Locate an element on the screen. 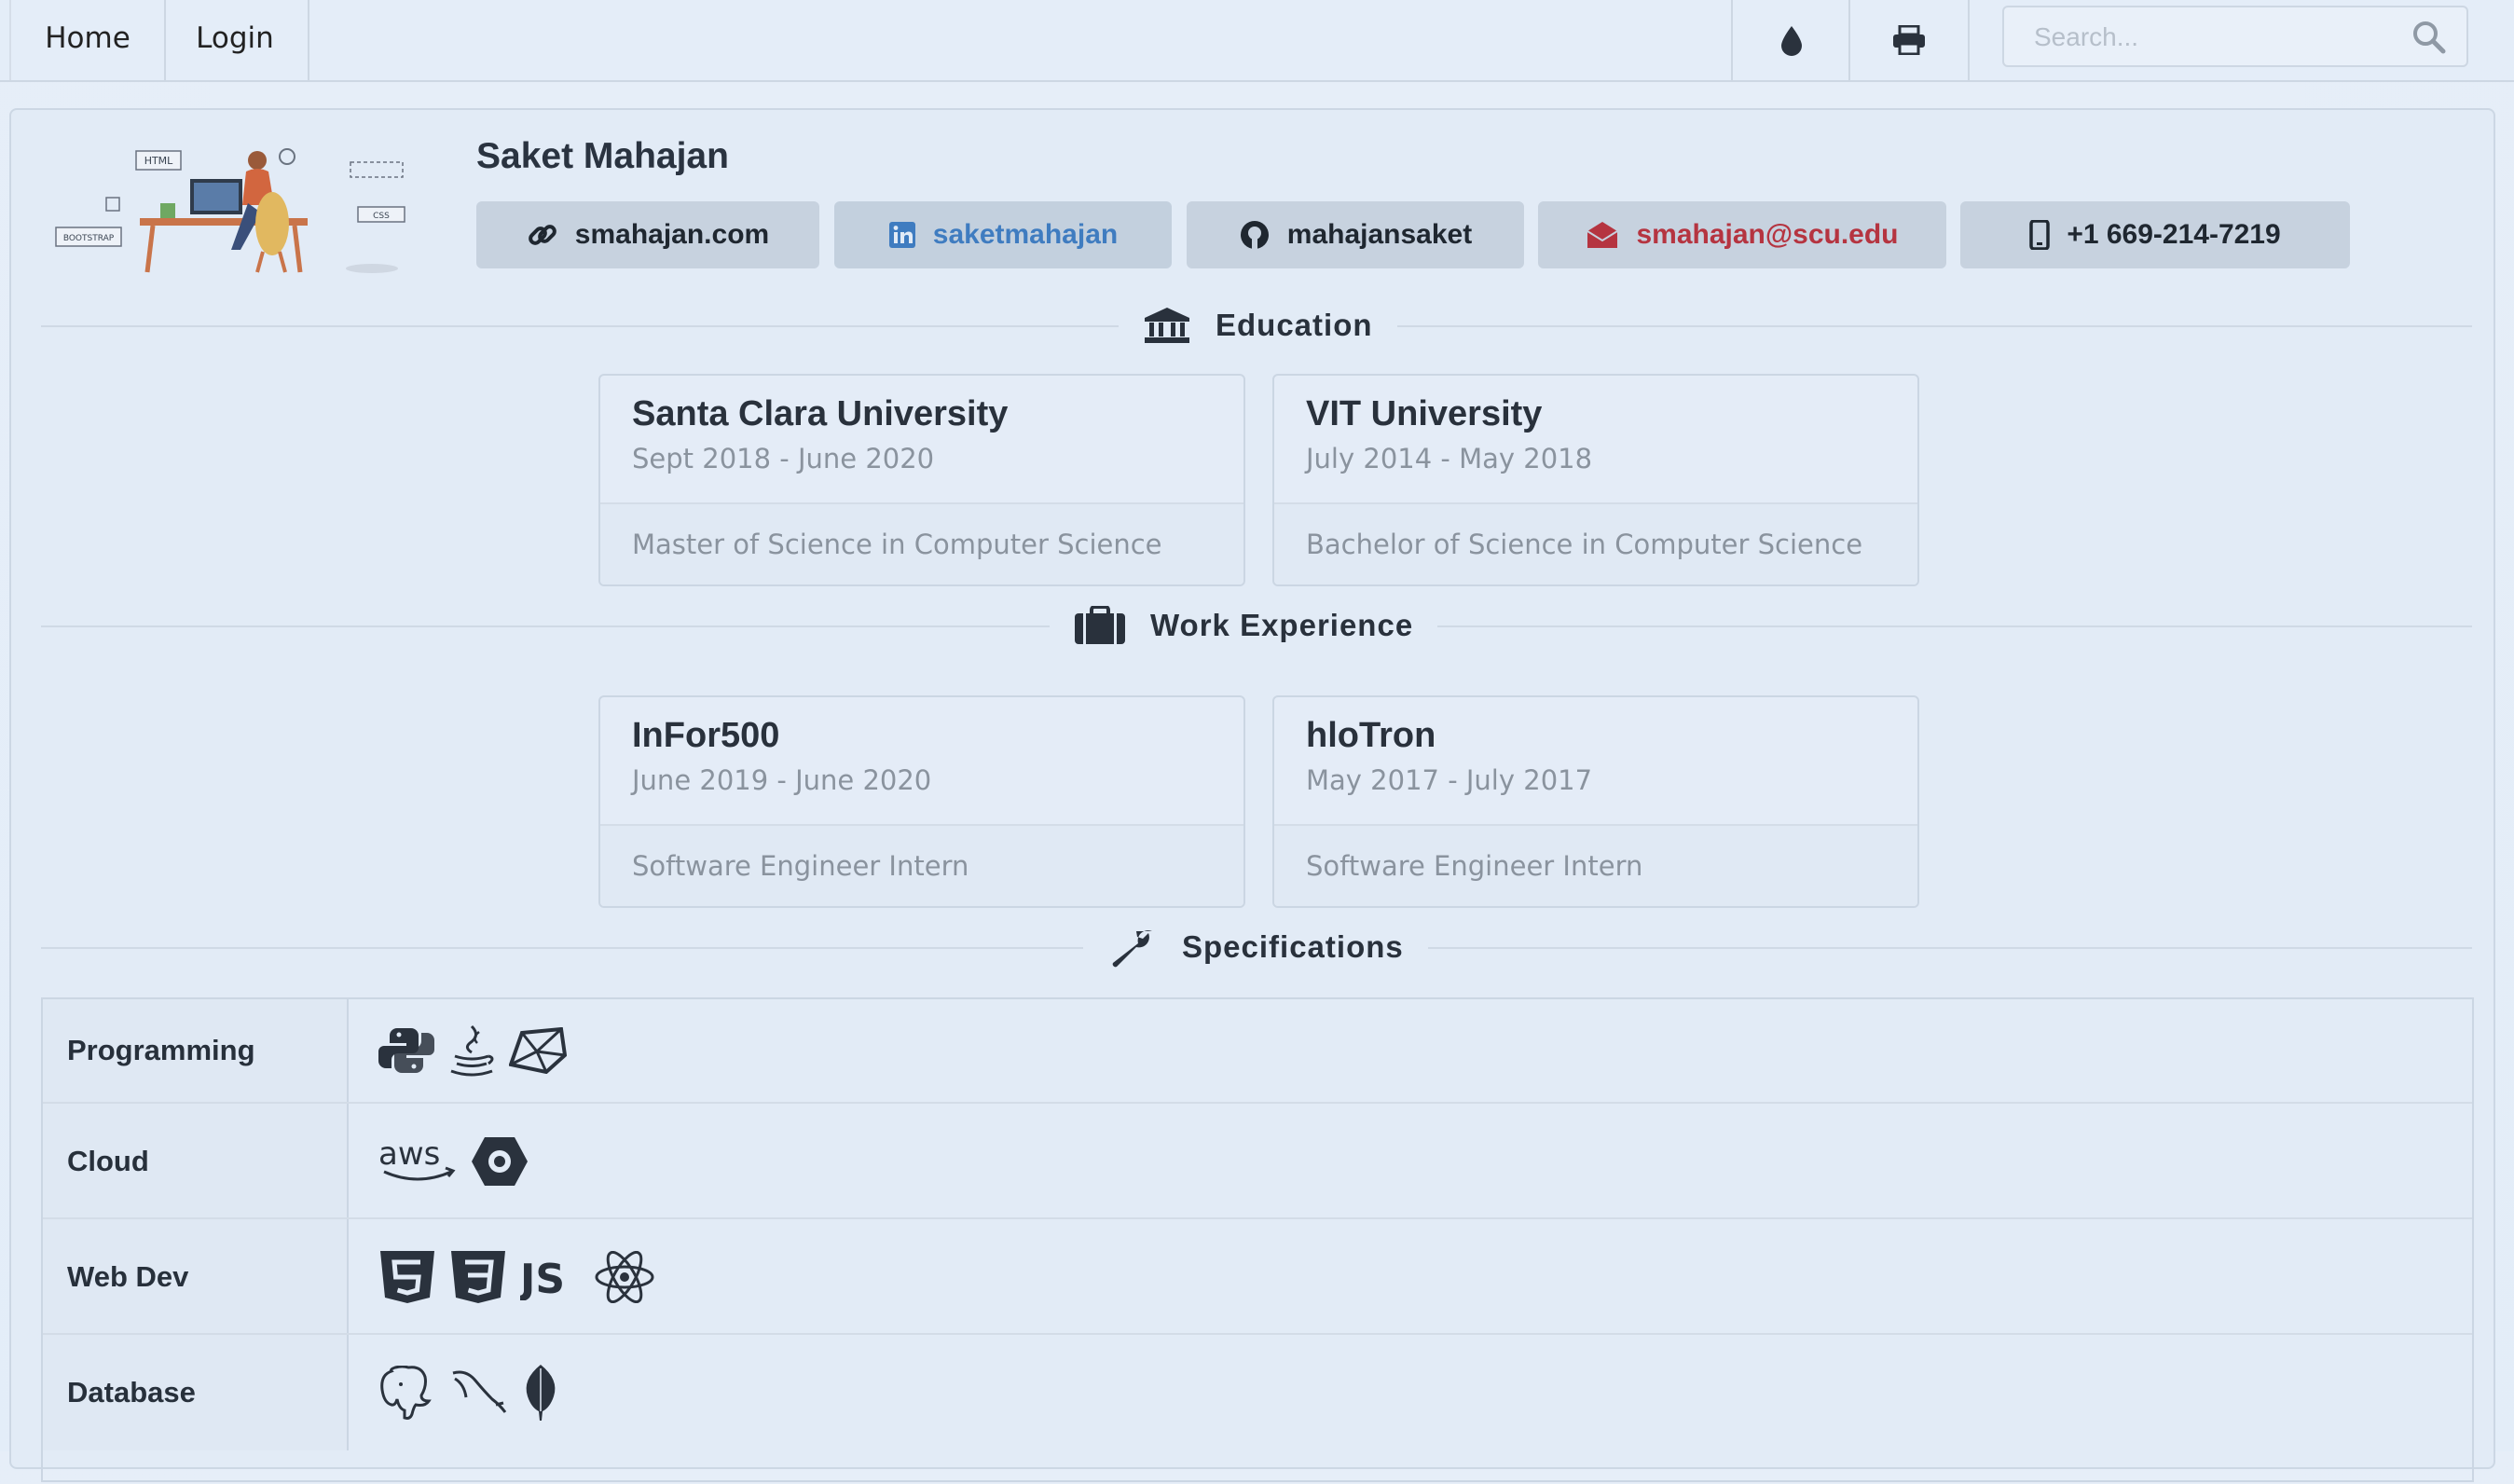 This screenshot has height=1484, width=2514. github-label: mahajansaket is located at coordinates (1379, 235).